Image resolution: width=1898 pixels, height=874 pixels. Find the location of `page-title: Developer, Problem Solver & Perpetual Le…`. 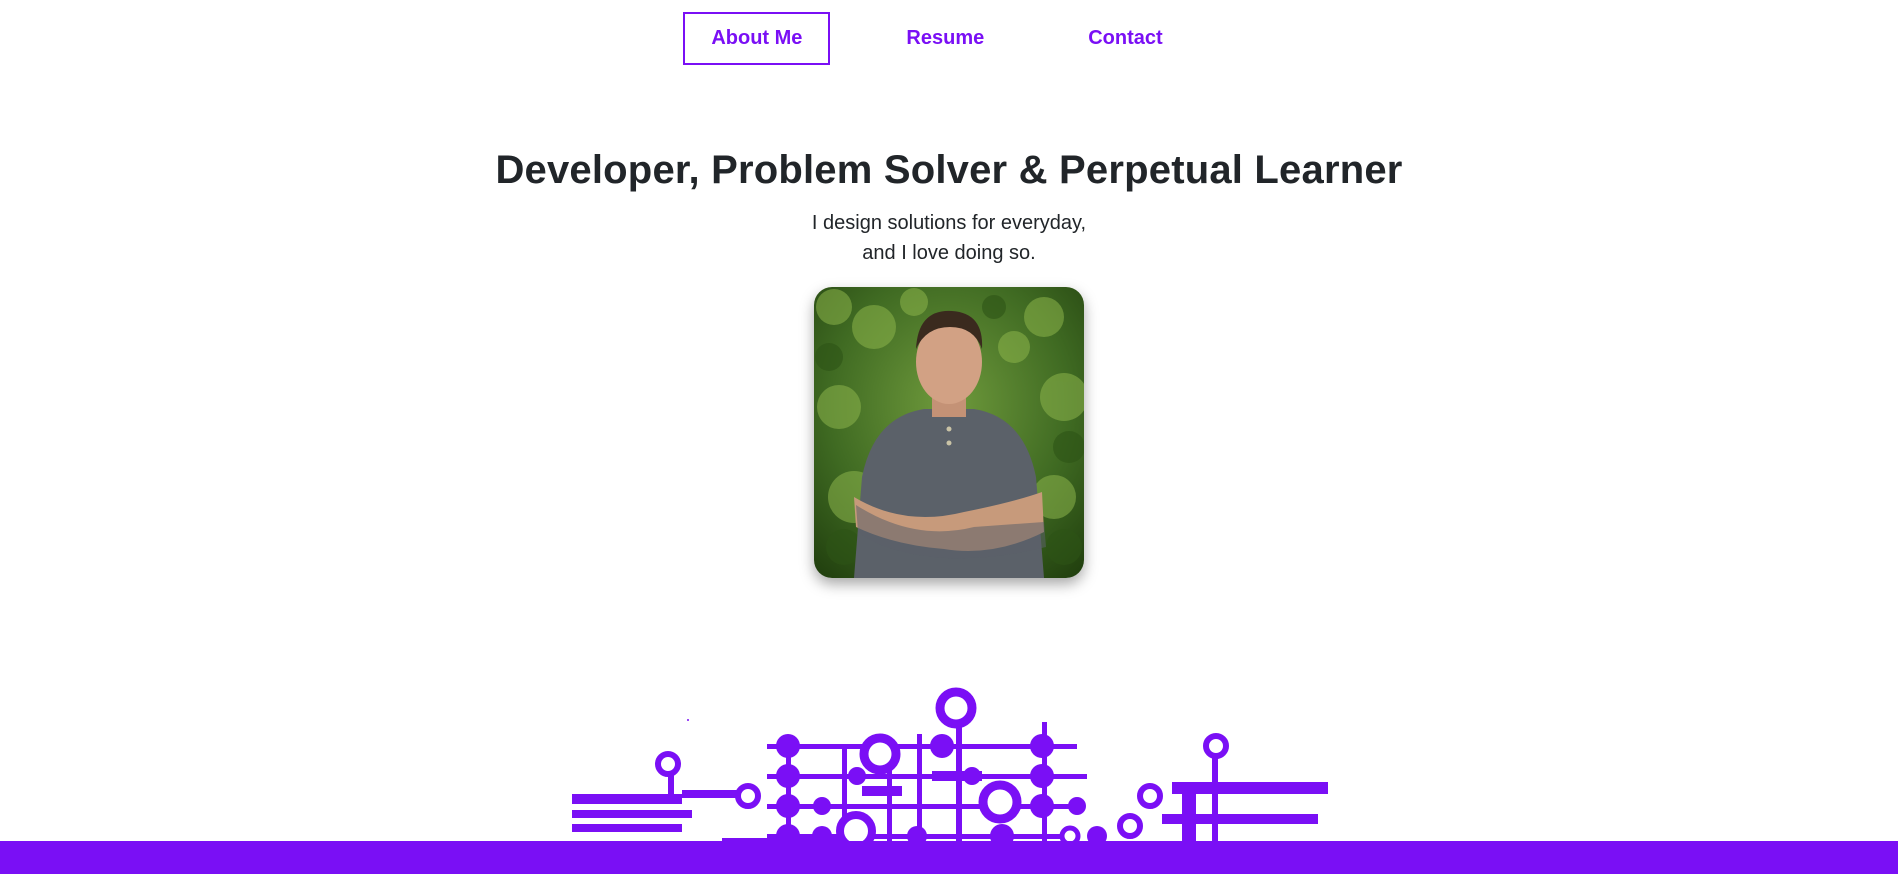

page-title: Developer, Problem Solver & Perpetual Le… is located at coordinates (949, 170).